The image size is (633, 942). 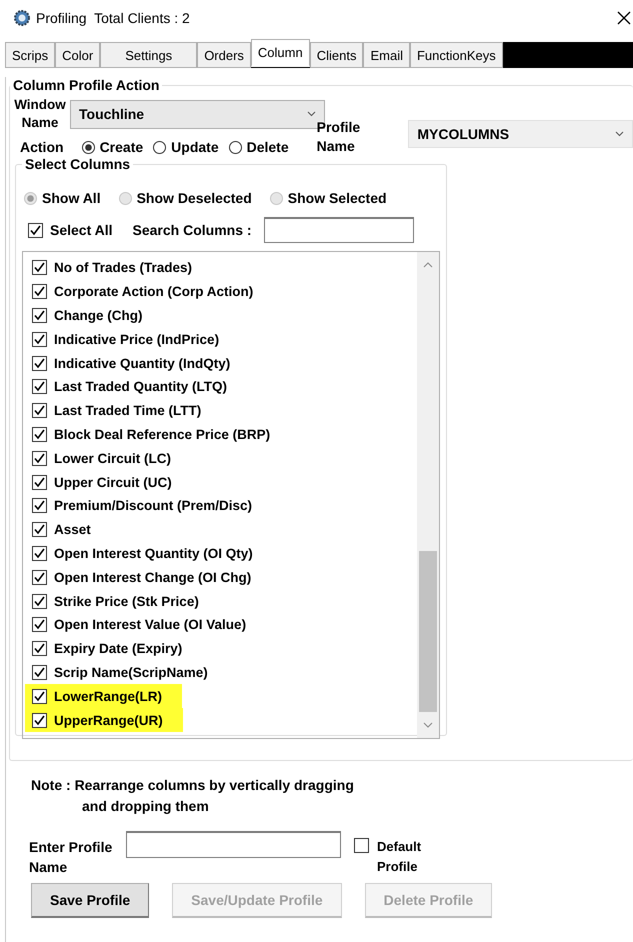 I want to click on radio-option: Show All, so click(x=62, y=198).